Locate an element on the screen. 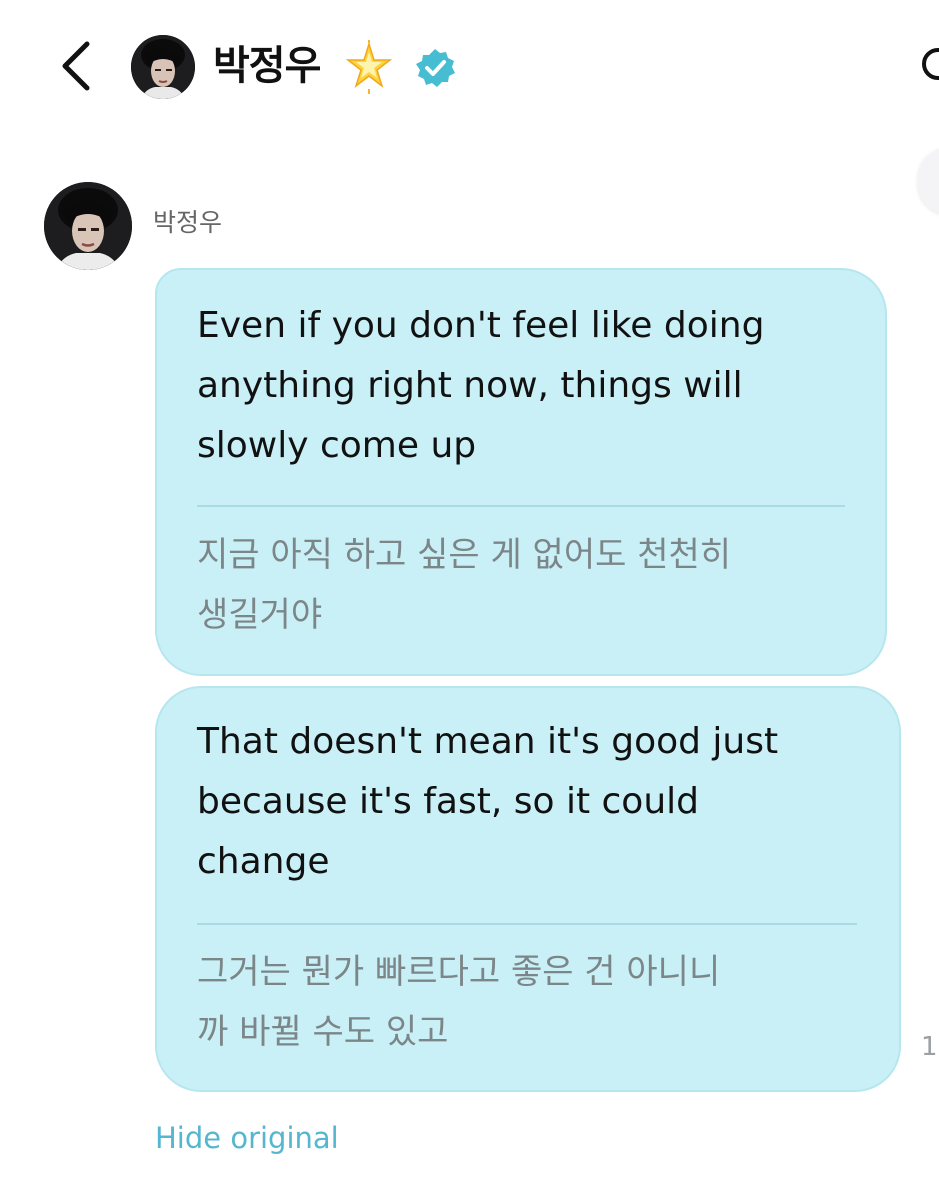  search-icon is located at coordinates (928, 66).